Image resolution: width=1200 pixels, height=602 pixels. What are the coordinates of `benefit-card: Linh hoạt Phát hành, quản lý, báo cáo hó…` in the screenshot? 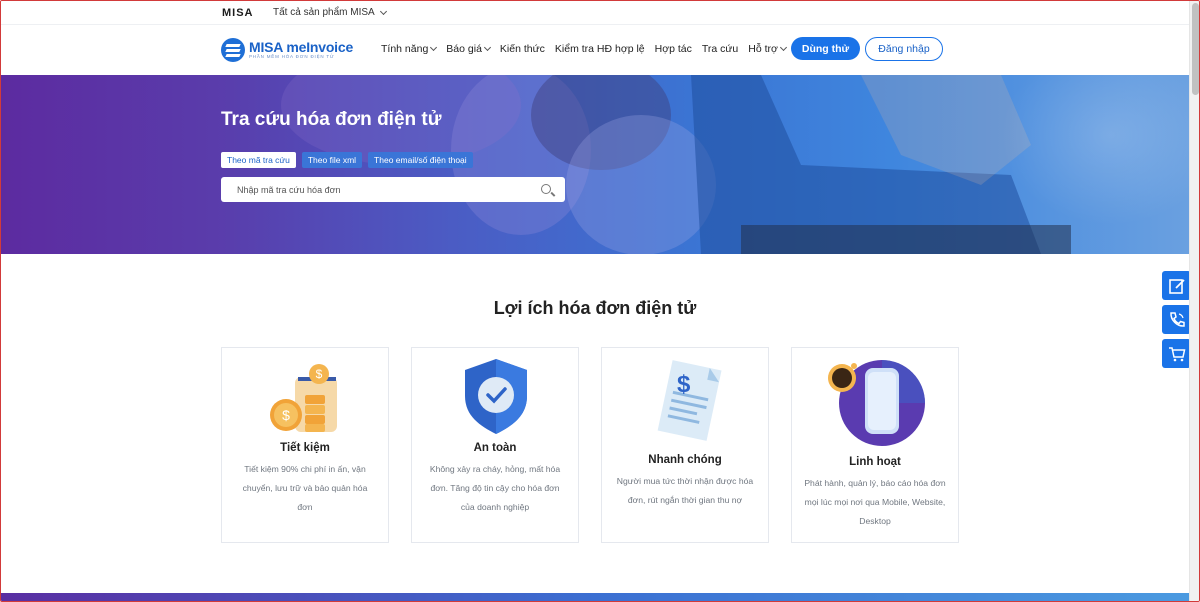 It's located at (875, 445).